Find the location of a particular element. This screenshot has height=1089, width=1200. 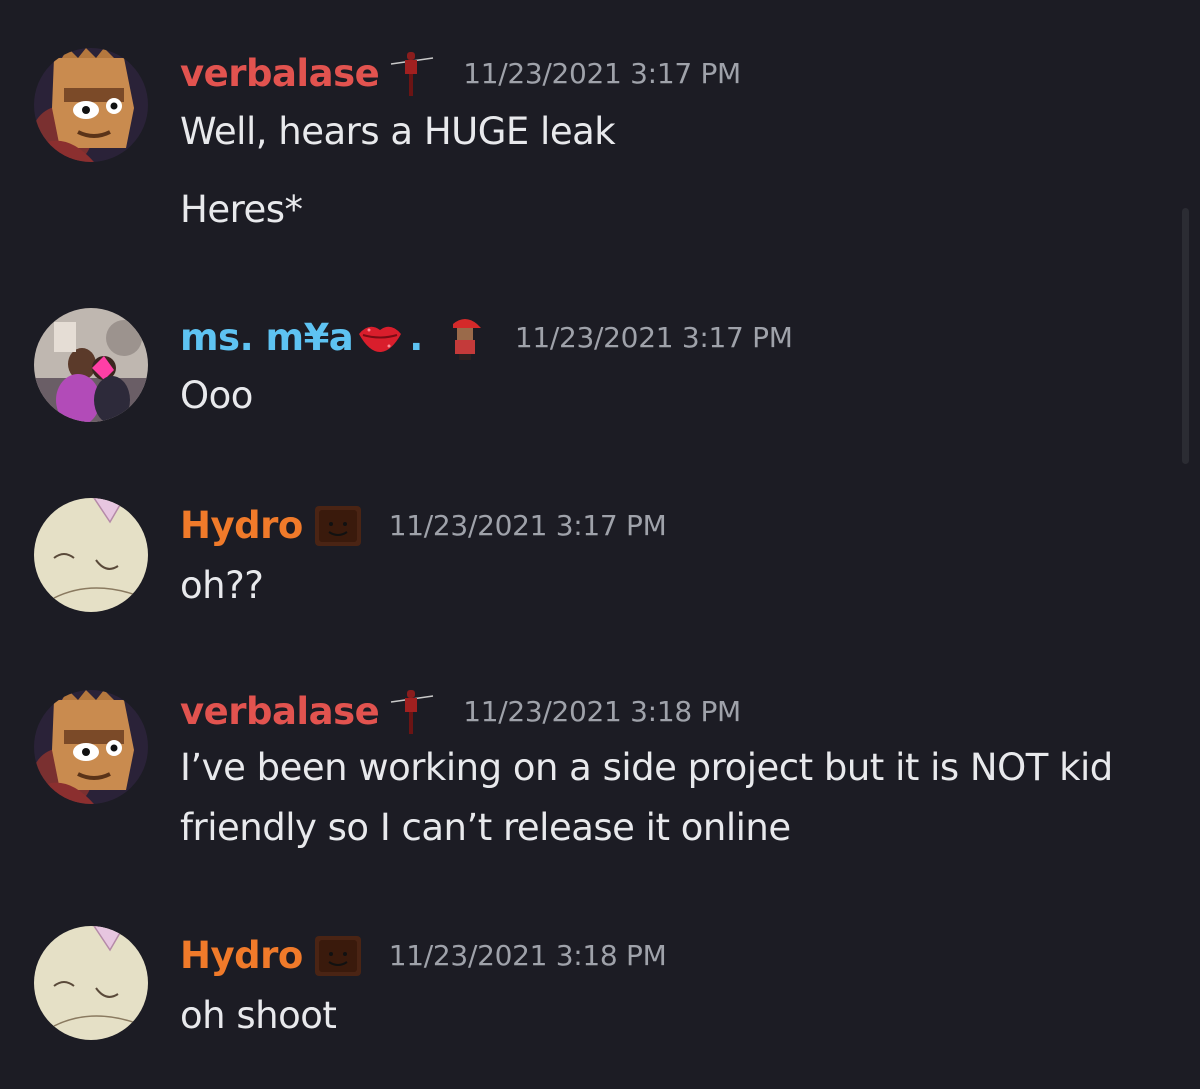

message-header: ms. m¥a . 11/23/2021 3:17 PM is located at coordinates (486, 337).